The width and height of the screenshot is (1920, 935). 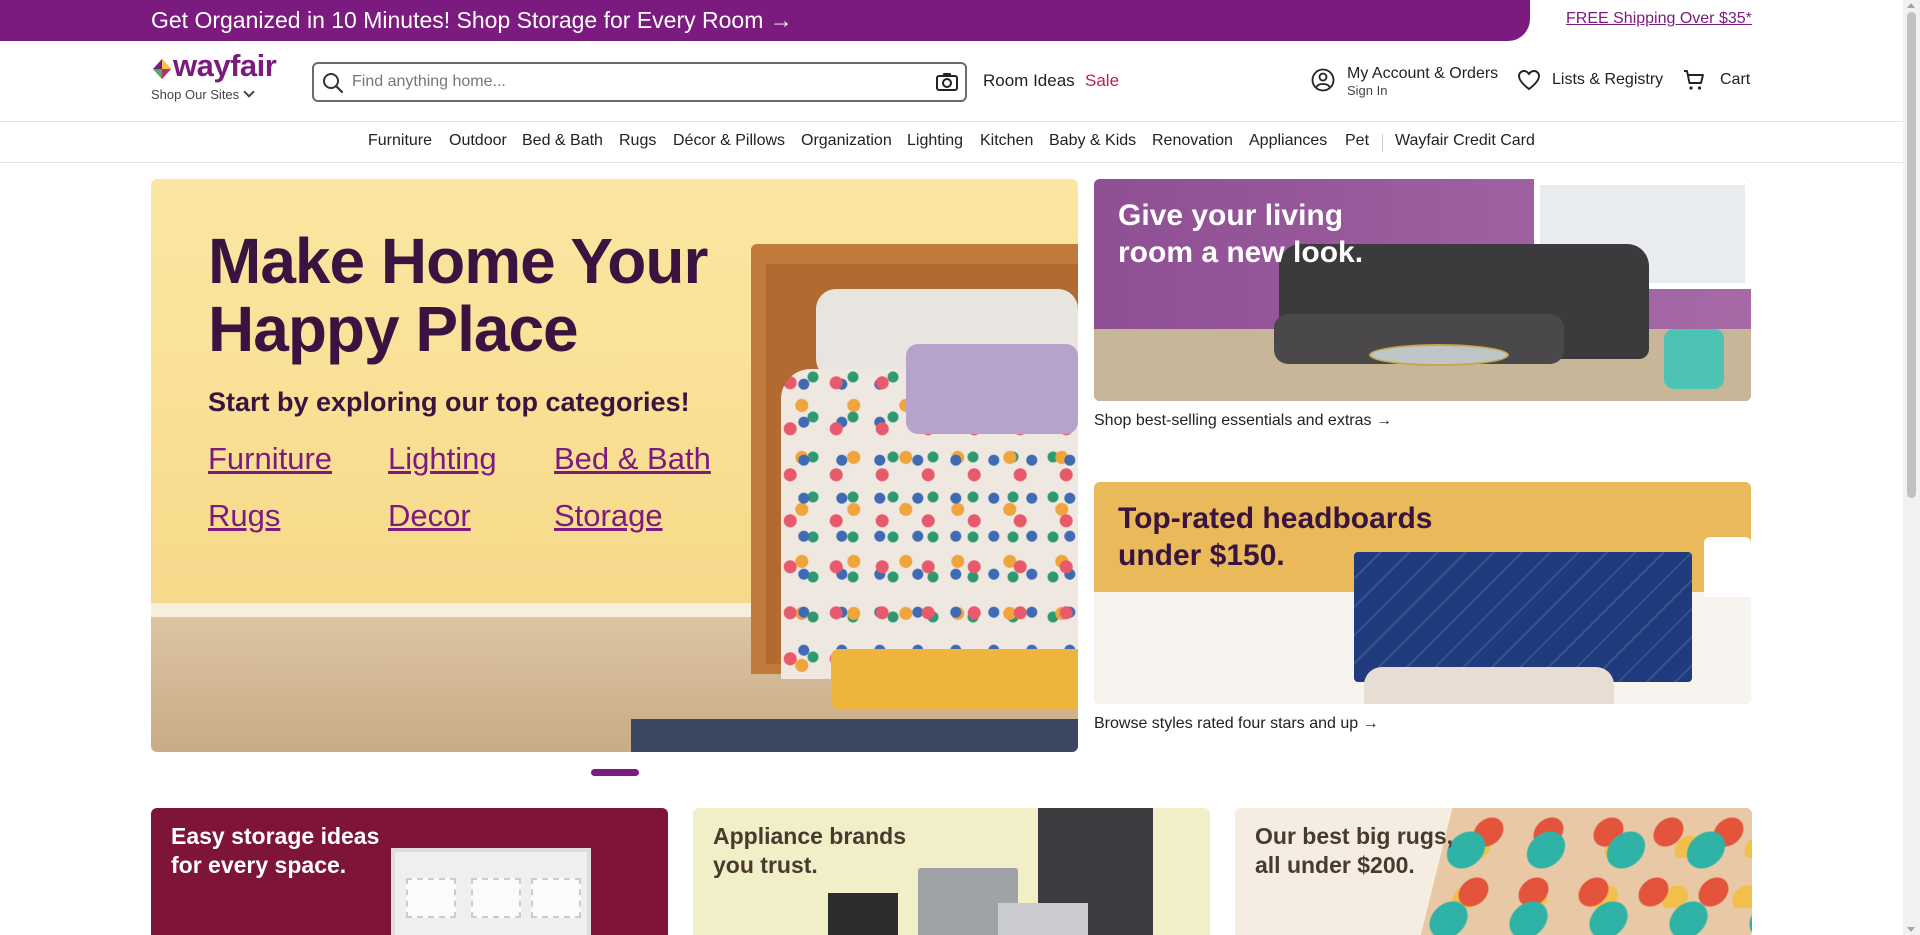 What do you see at coordinates (1240, 234) in the screenshot?
I see `living-room-card-title: Give your living room a new look.` at bounding box center [1240, 234].